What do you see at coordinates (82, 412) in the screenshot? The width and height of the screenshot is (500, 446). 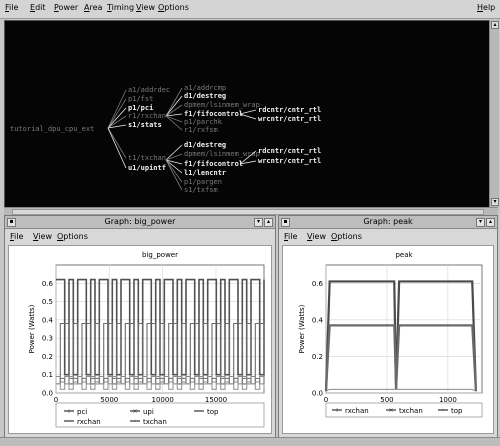 I see `legend-label: pci` at bounding box center [82, 412].